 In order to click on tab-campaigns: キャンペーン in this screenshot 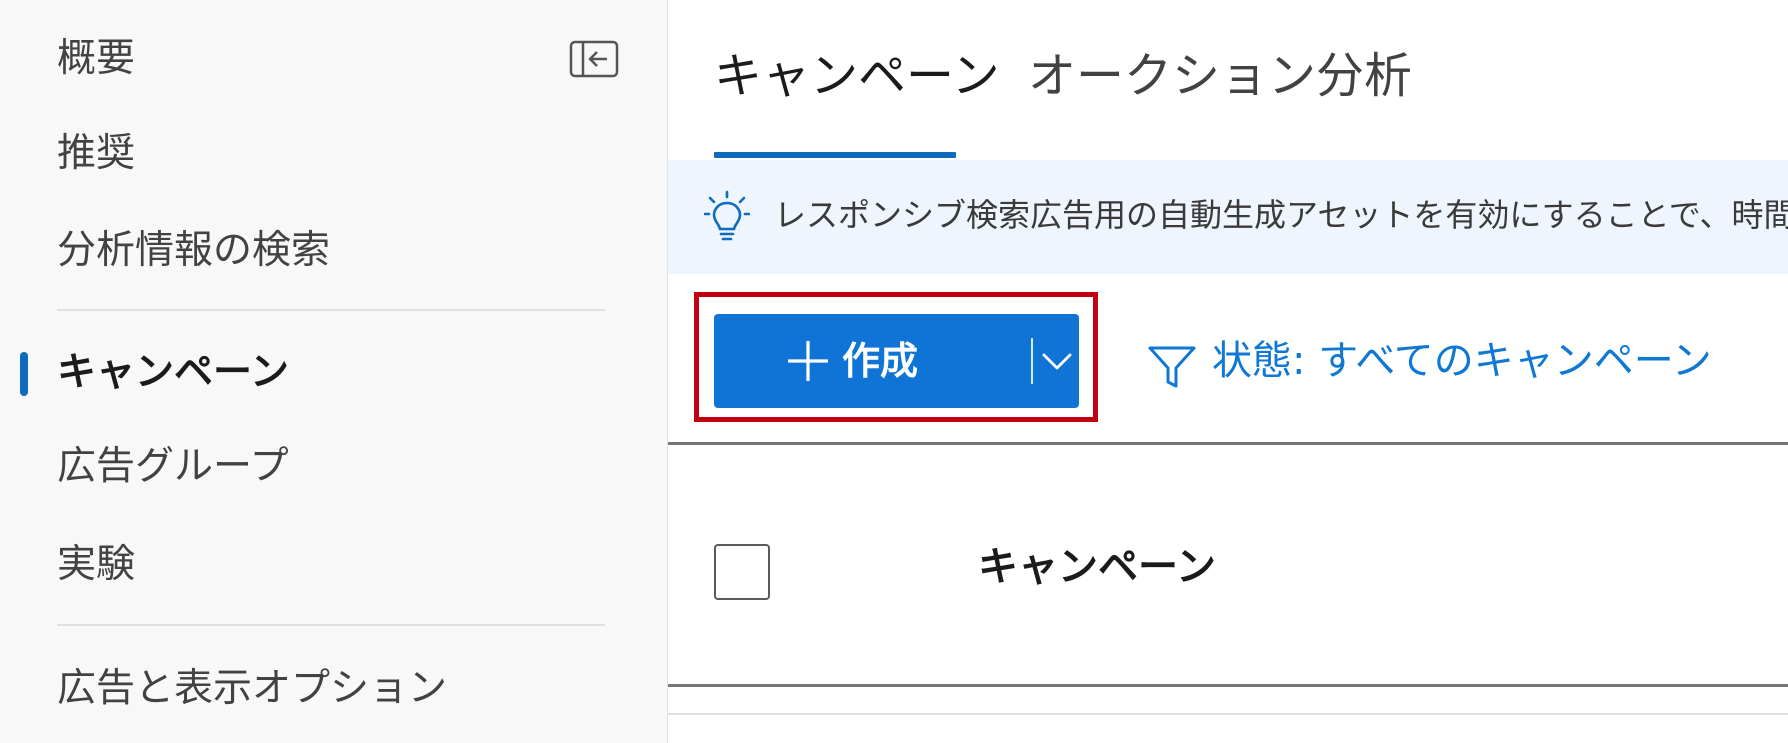, I will do `click(857, 76)`.